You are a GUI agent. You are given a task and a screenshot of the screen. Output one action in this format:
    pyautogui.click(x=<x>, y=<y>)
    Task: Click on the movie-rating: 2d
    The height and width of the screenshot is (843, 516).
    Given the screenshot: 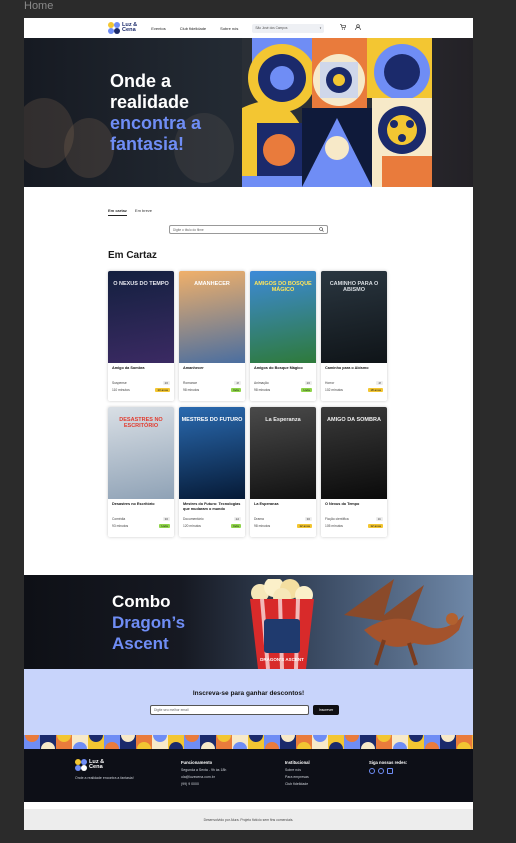 What is the action you would take?
    pyautogui.click(x=237, y=519)
    